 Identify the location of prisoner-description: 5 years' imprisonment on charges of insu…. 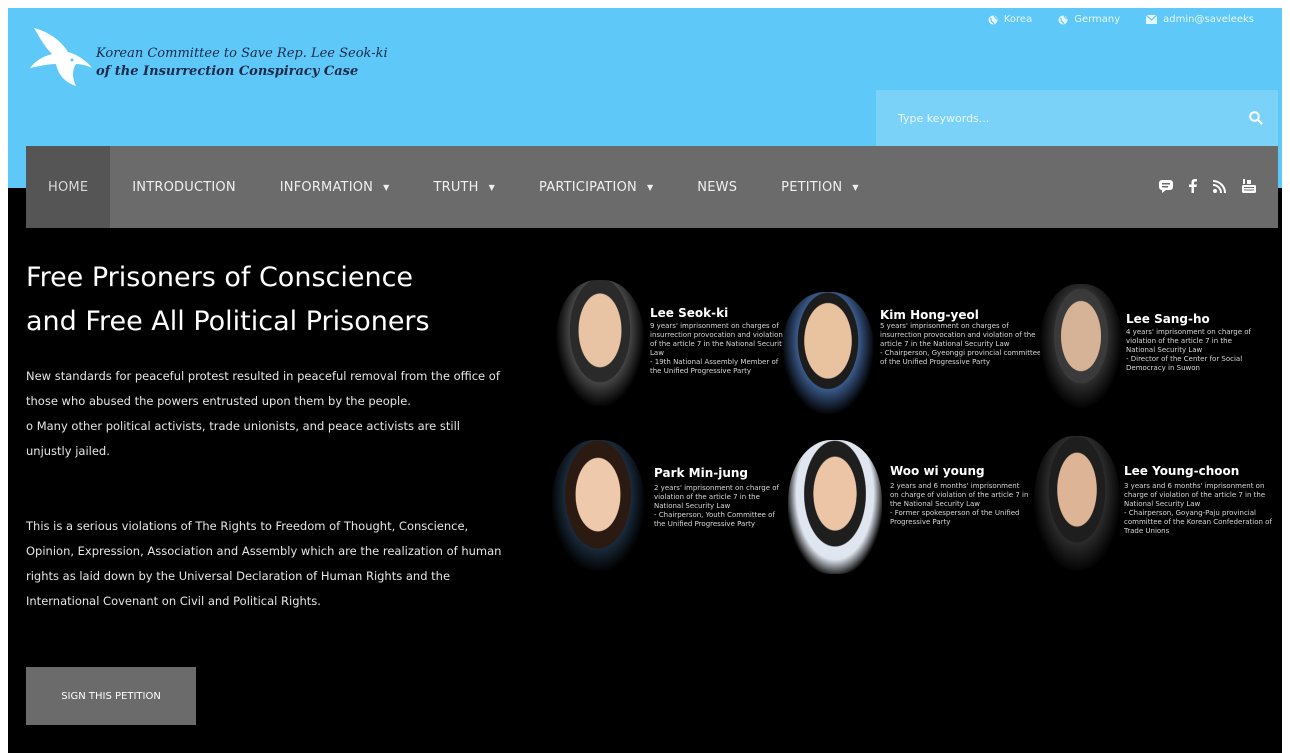
(961, 344).